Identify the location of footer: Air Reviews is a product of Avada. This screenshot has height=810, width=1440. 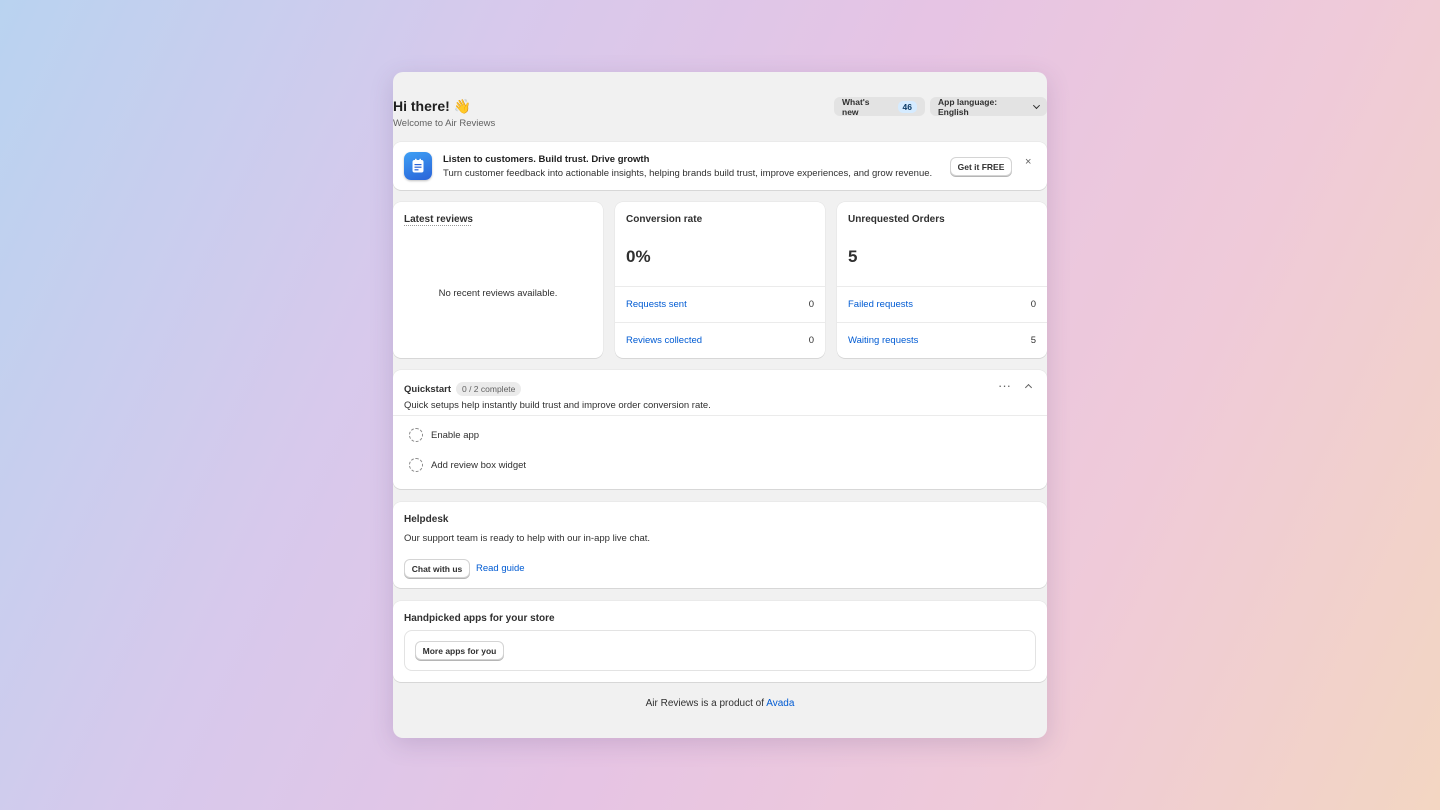
(720, 703).